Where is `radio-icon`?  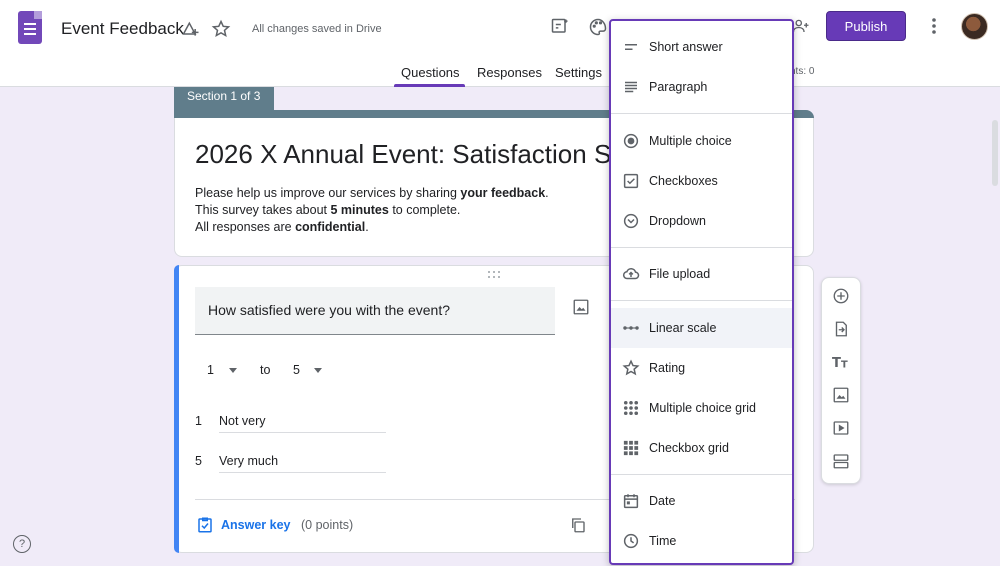 radio-icon is located at coordinates (630, 141).